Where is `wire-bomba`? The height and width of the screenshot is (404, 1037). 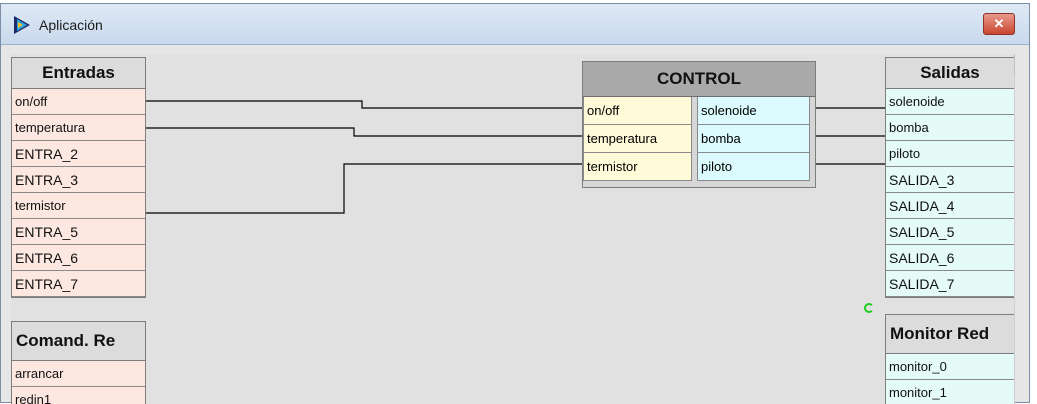 wire-bomba is located at coordinates (851, 134).